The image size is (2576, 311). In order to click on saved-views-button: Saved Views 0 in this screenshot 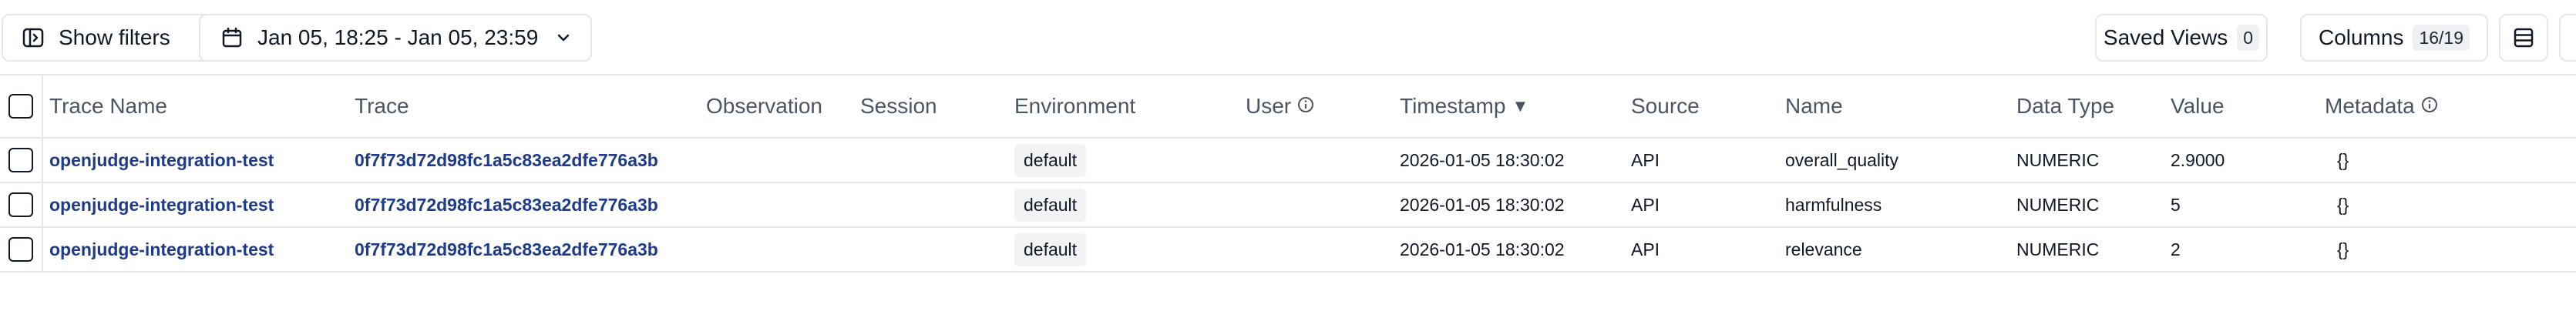, I will do `click(2181, 38)`.